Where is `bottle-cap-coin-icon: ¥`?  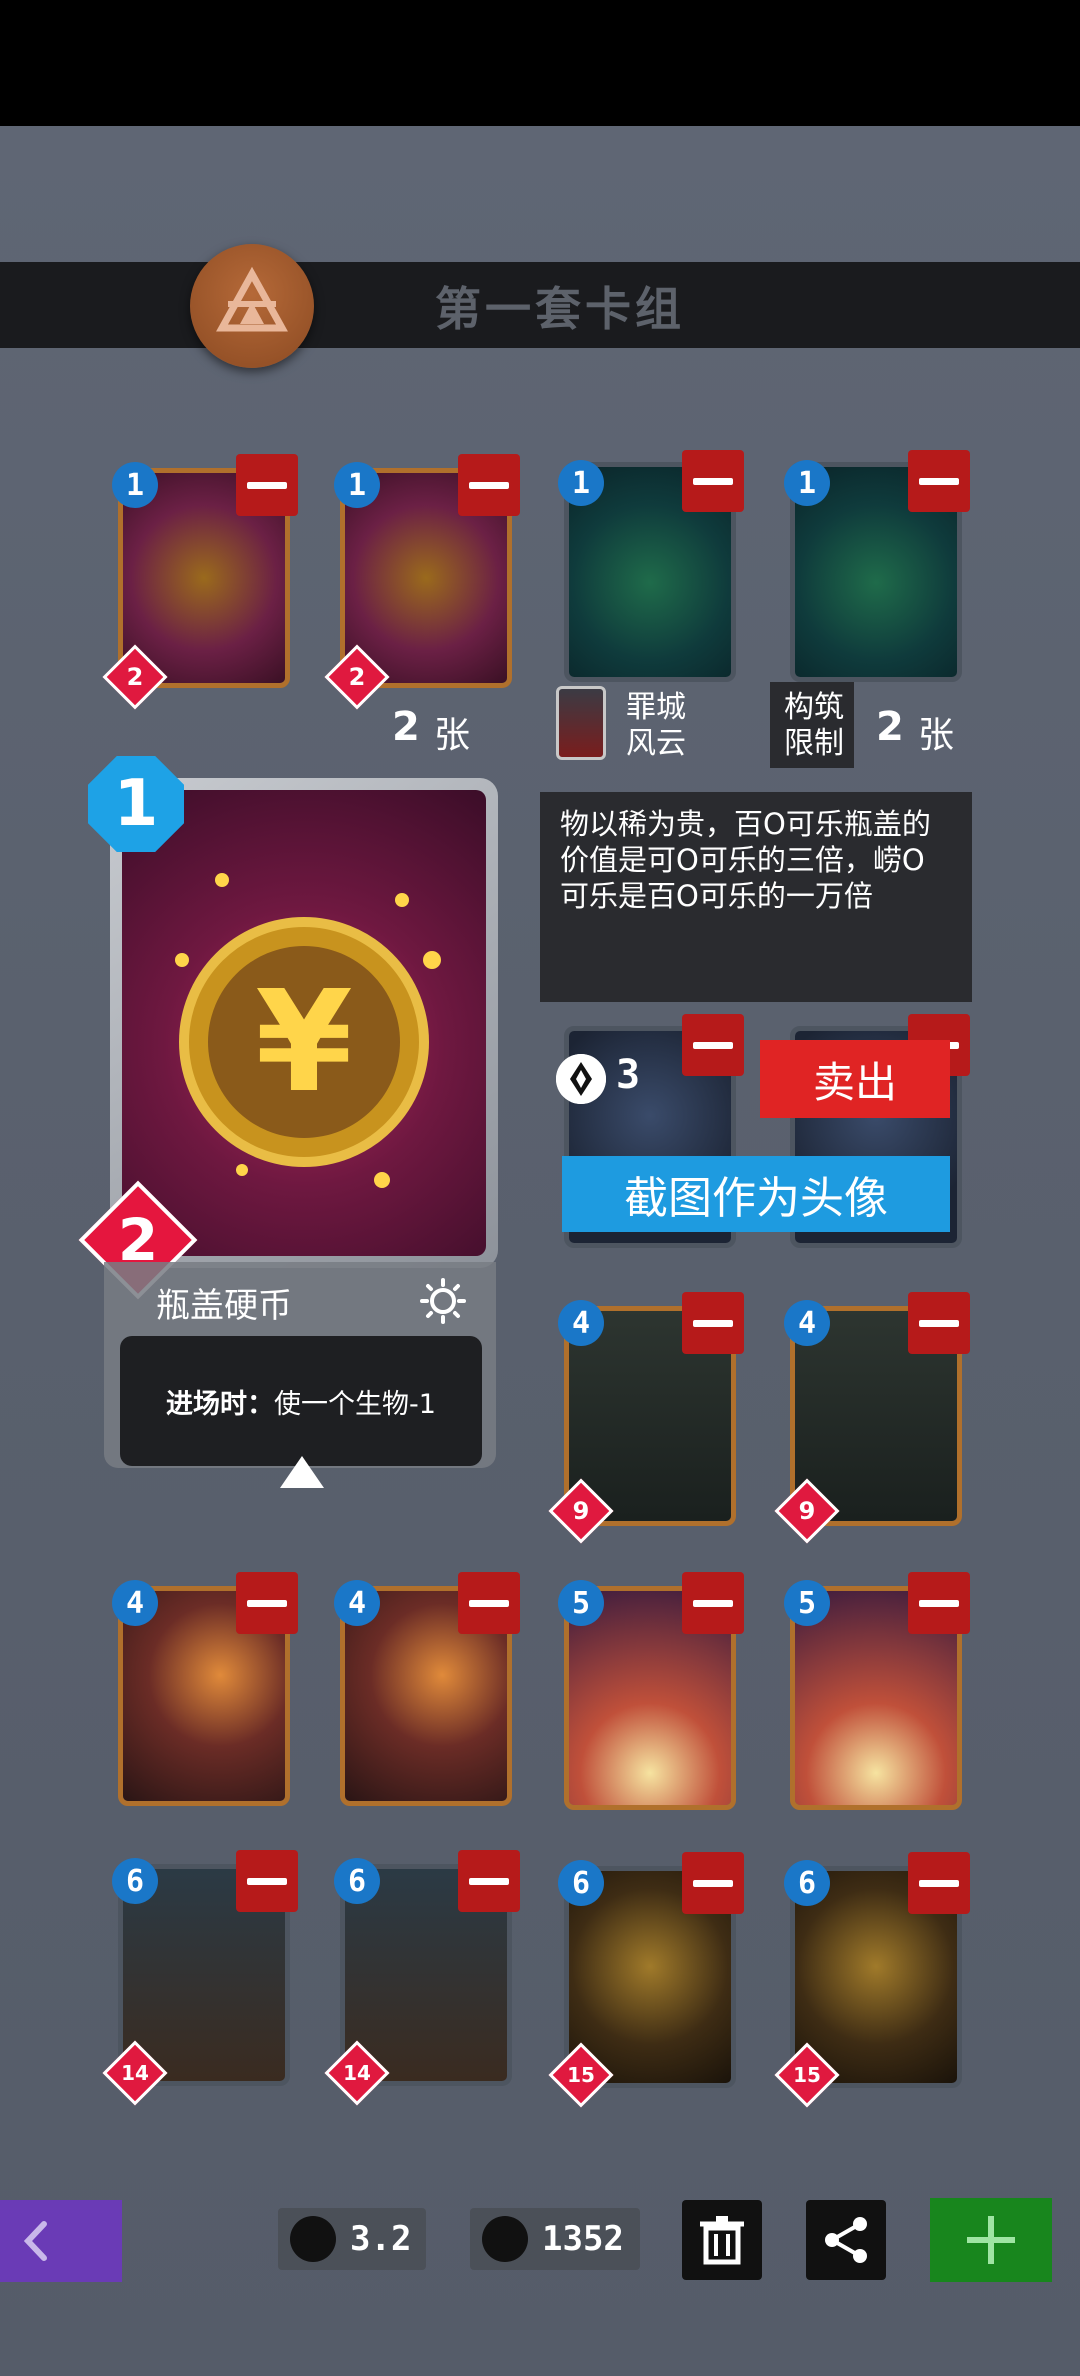 bottle-cap-coin-icon: ¥ is located at coordinates (308, 1030).